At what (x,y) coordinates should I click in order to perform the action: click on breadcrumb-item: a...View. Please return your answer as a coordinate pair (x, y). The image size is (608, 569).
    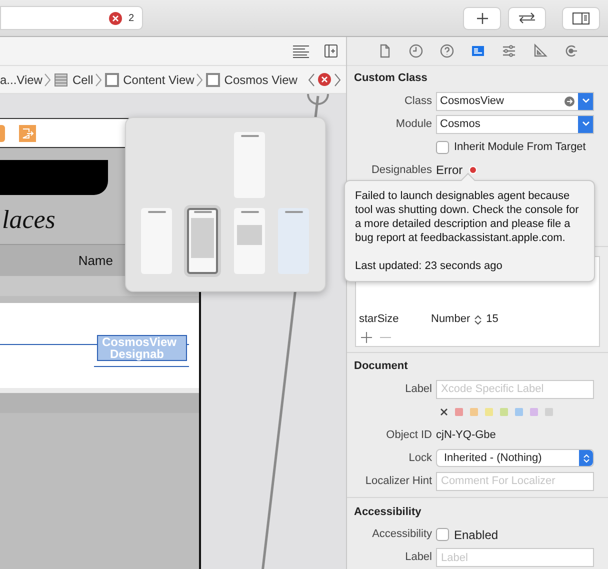
    Looking at the image, I should click on (21, 79).